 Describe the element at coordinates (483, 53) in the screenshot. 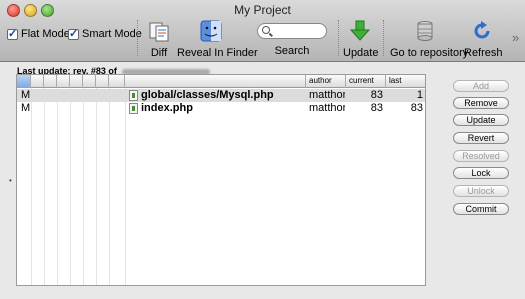

I see `refresh-label: Refresh` at that location.